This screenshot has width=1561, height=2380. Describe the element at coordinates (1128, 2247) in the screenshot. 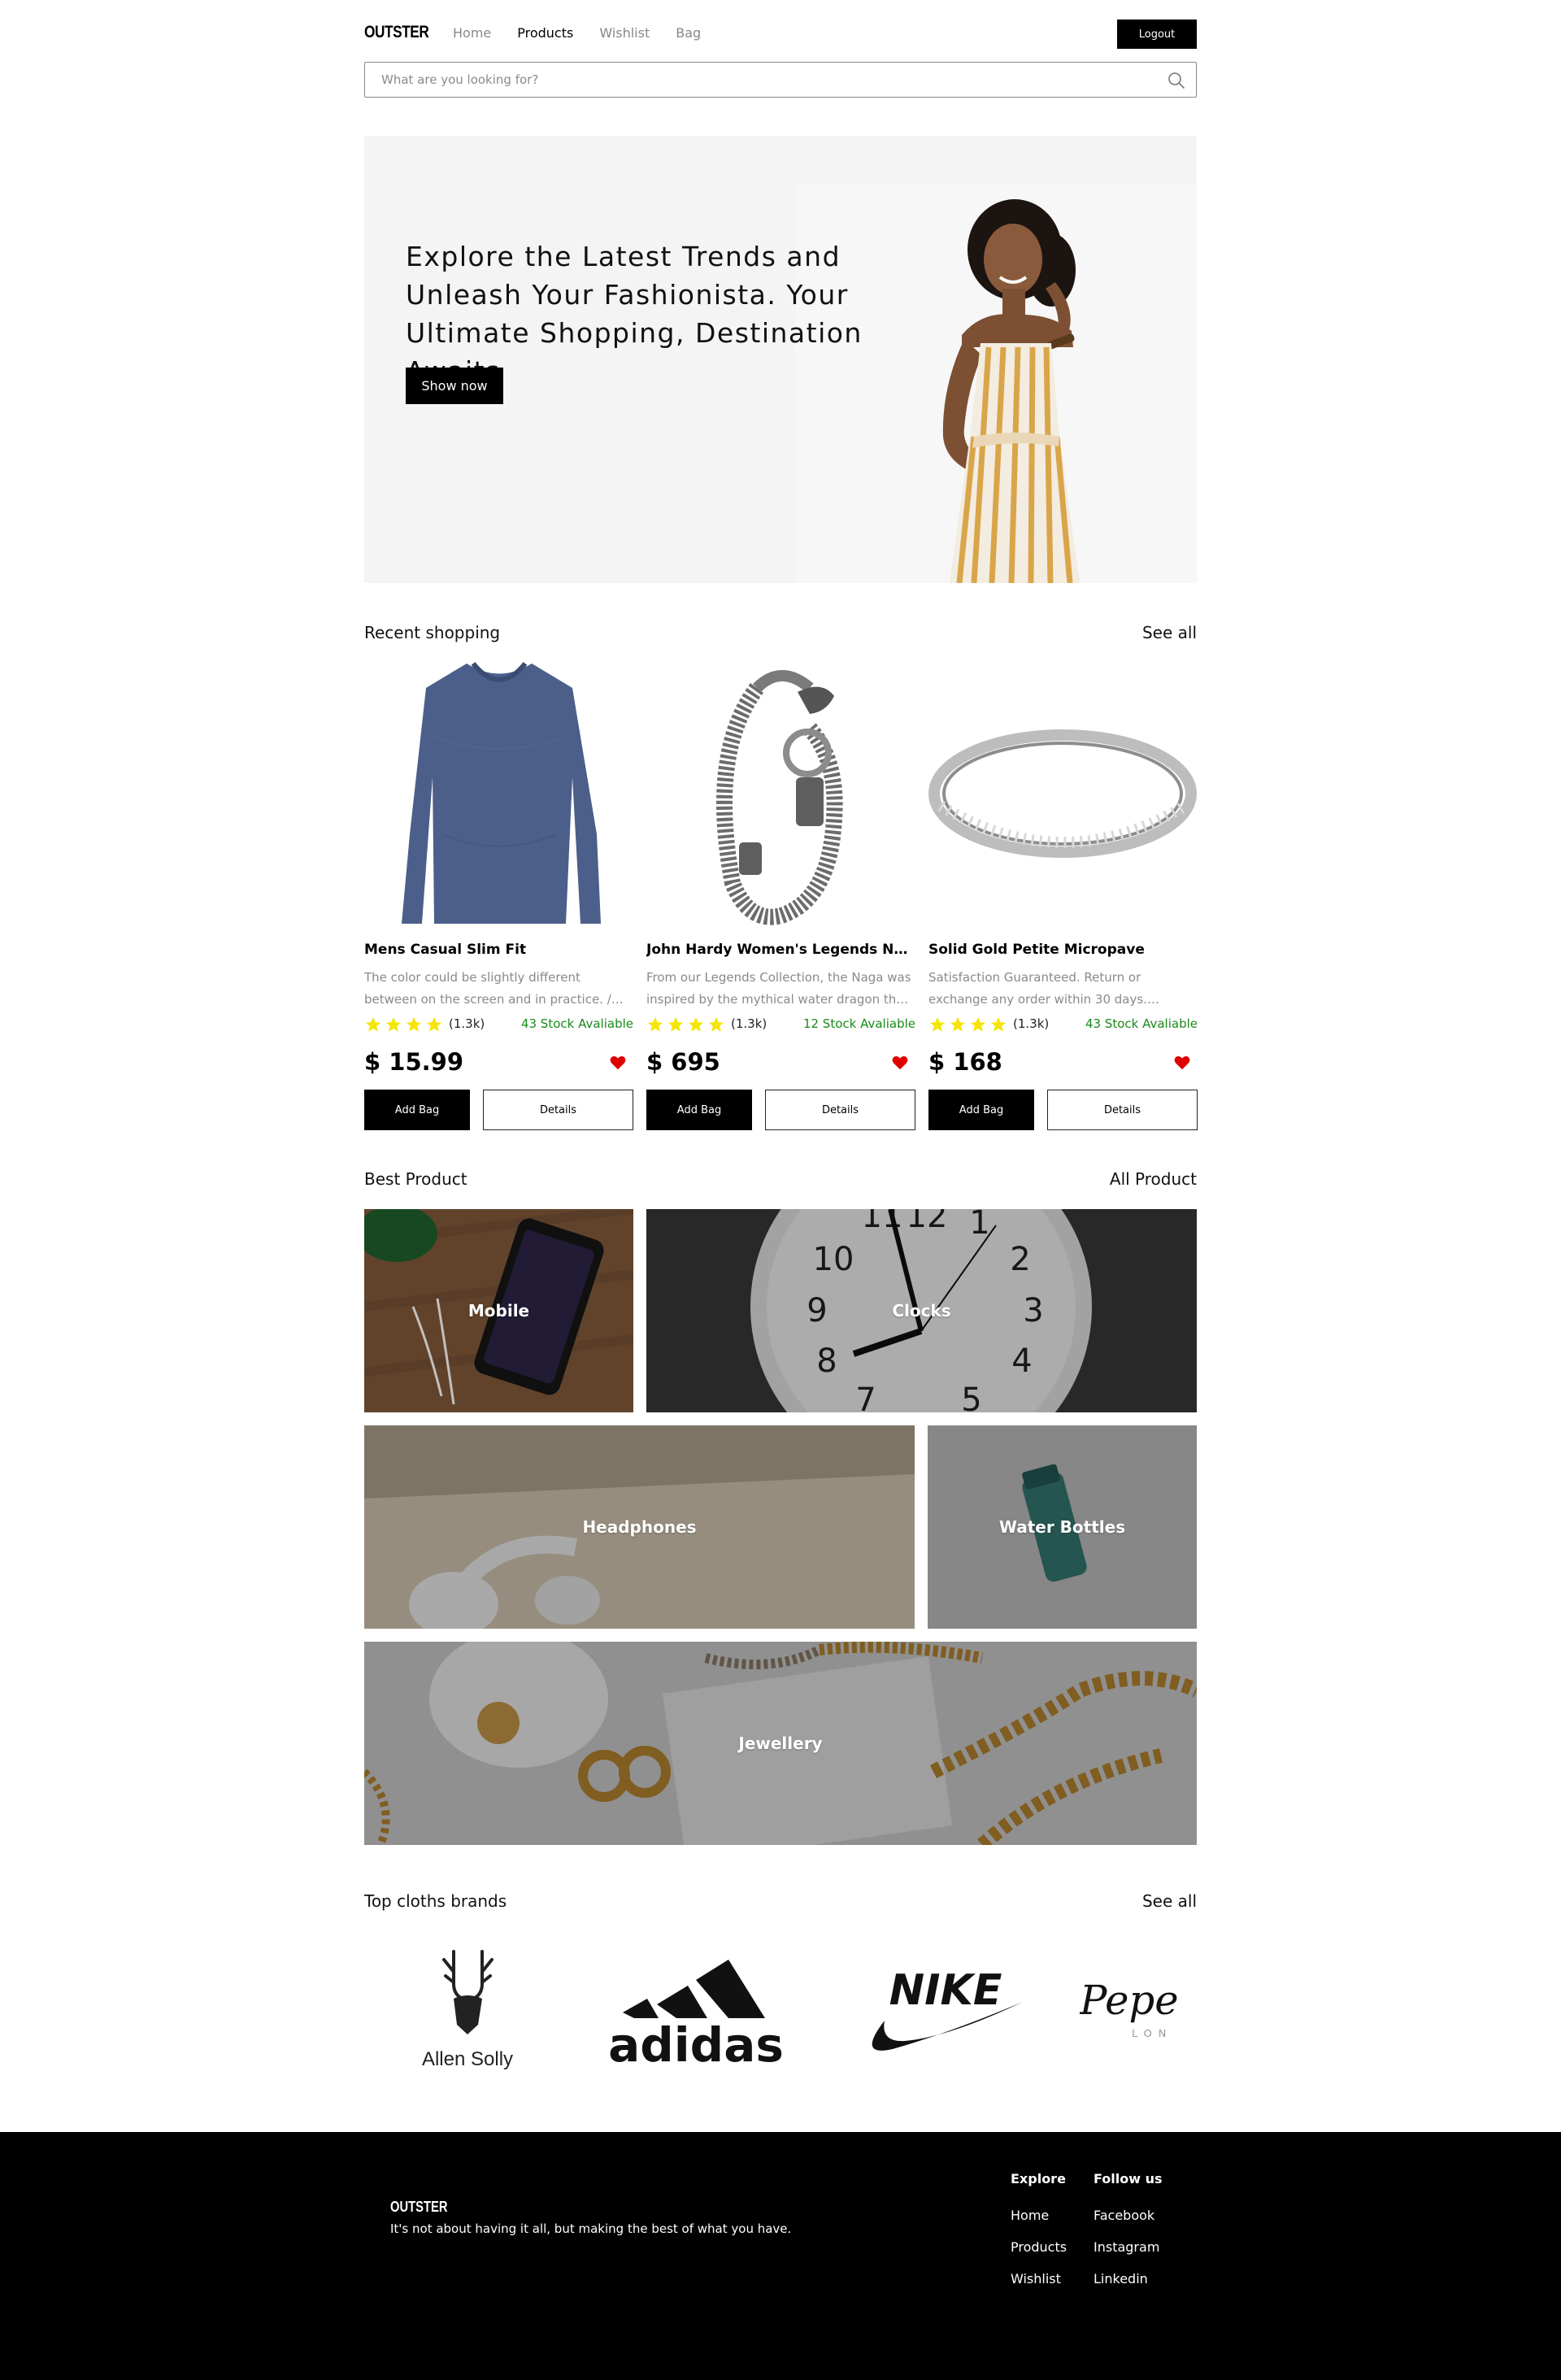

I see `footer-link-instagram: Instagram` at that location.